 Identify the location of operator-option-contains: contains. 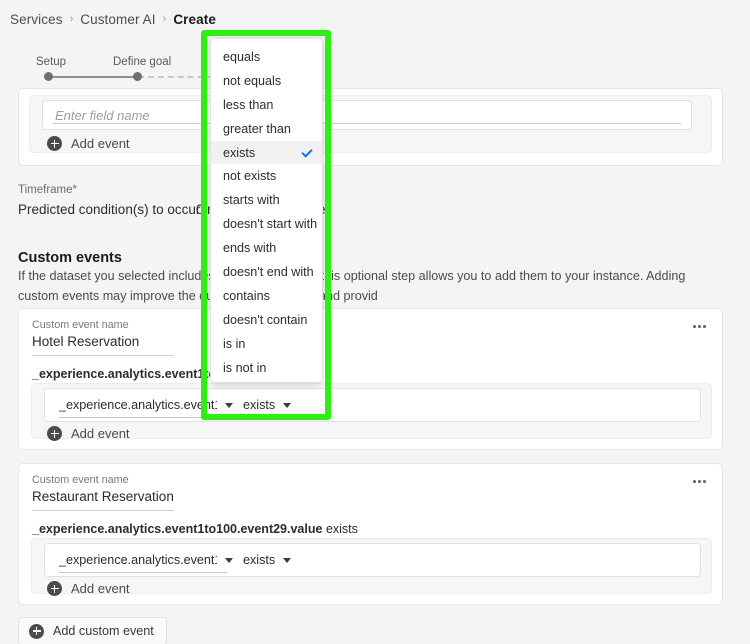
(266, 296).